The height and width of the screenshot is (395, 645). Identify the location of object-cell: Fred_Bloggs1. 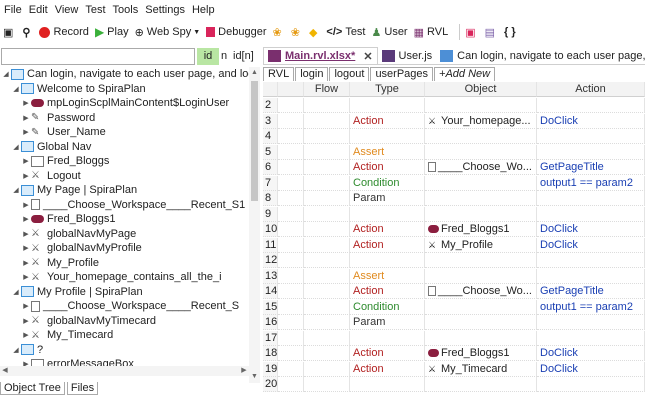
(481, 229).